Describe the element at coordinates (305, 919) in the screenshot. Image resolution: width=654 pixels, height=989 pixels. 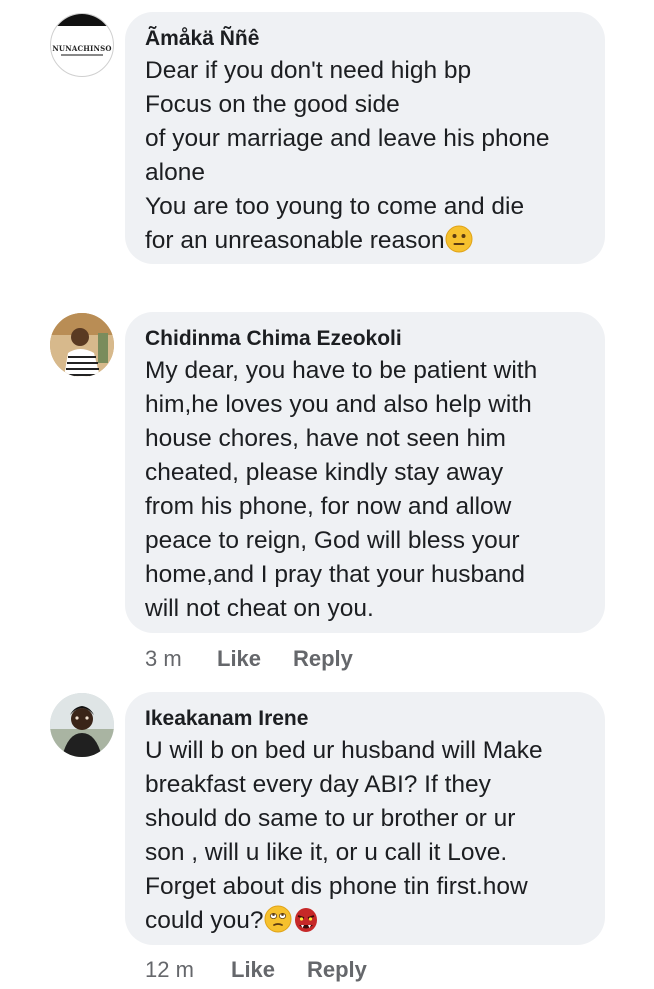
I see `ogre-face-emoji-icon` at that location.